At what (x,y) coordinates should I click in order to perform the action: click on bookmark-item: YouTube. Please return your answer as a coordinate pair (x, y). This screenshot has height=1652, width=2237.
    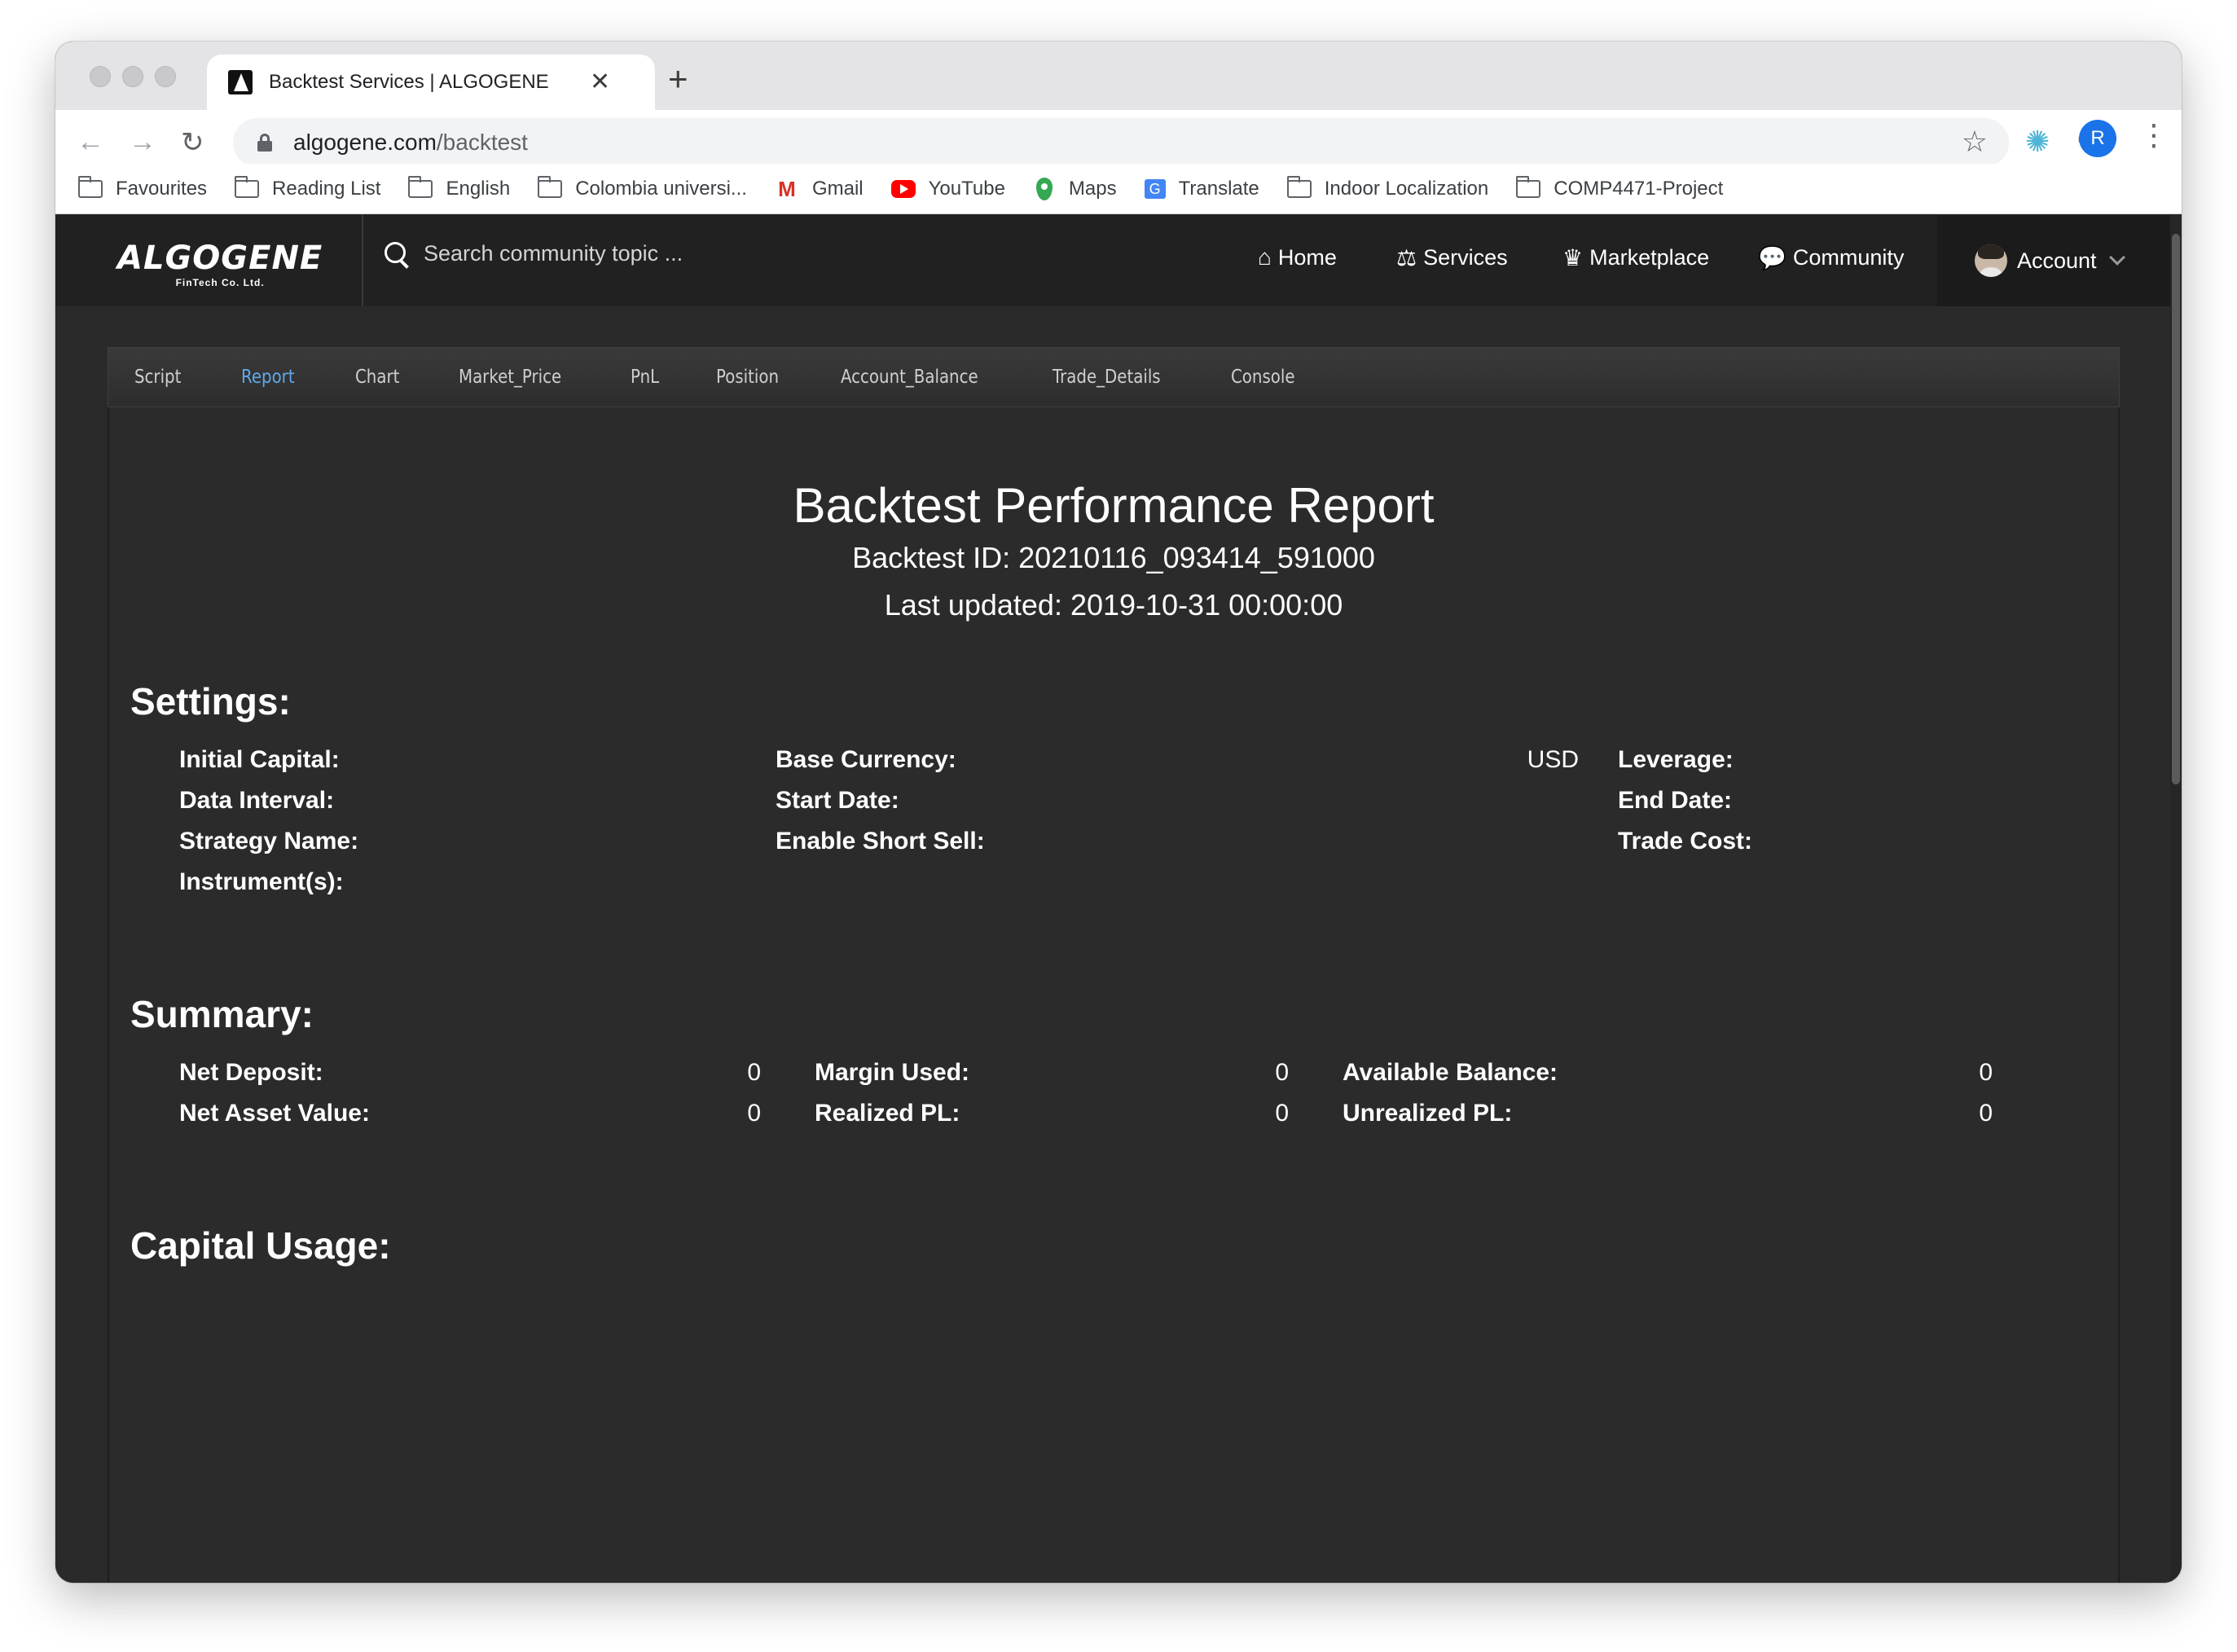
    Looking at the image, I should click on (947, 188).